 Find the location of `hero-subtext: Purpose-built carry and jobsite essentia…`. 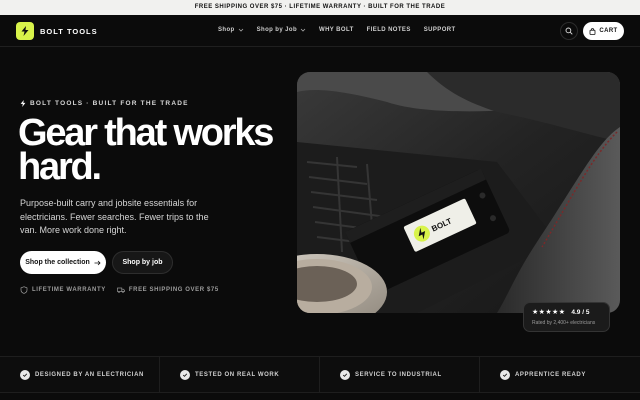

hero-subtext: Purpose-built carry and jobsite essentia… is located at coordinates (114, 216).